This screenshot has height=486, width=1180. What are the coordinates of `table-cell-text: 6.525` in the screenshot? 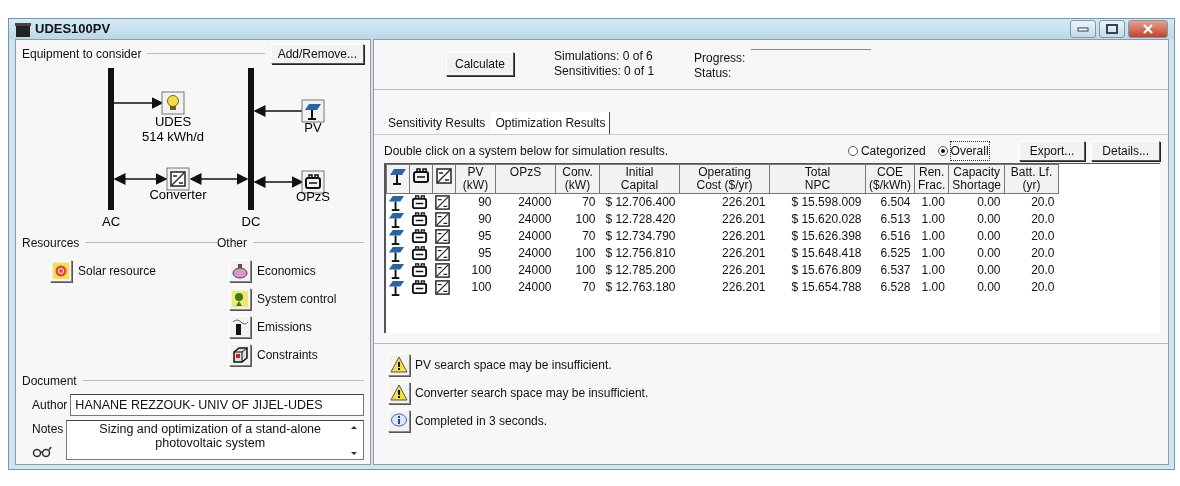 It's located at (895, 253).